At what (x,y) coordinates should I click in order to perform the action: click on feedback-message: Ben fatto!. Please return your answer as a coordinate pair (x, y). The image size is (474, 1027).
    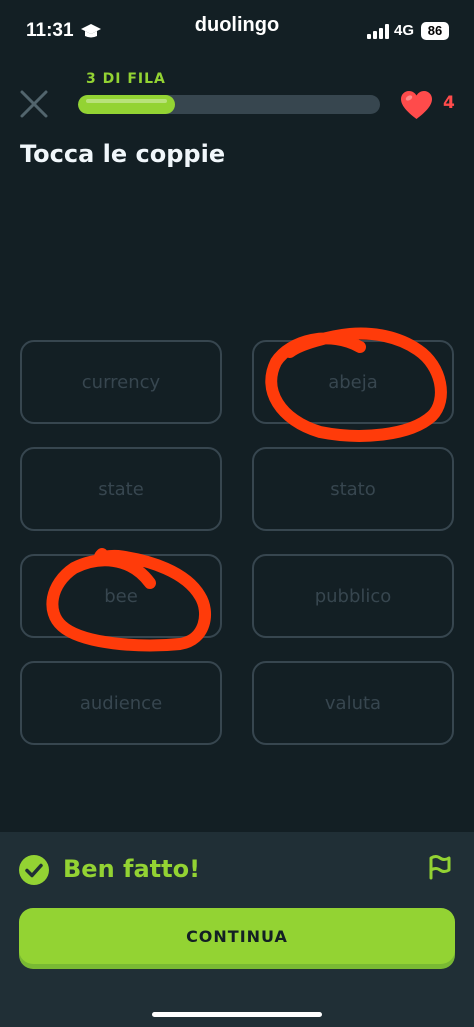
    Looking at the image, I should click on (132, 869).